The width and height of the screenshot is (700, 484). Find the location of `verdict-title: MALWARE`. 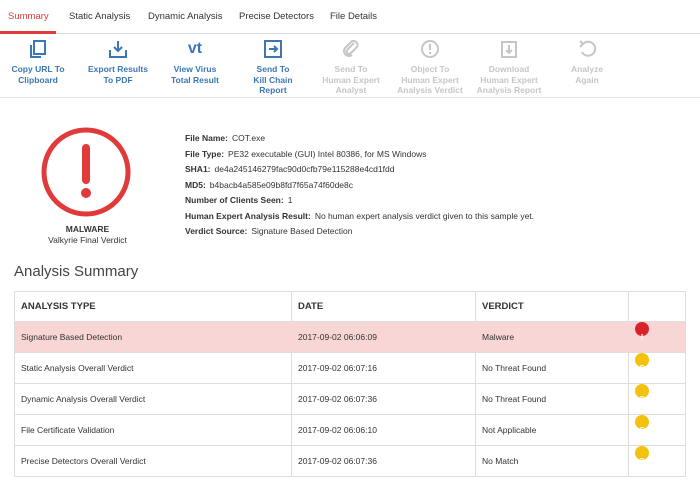

verdict-title: MALWARE is located at coordinates (87, 229).